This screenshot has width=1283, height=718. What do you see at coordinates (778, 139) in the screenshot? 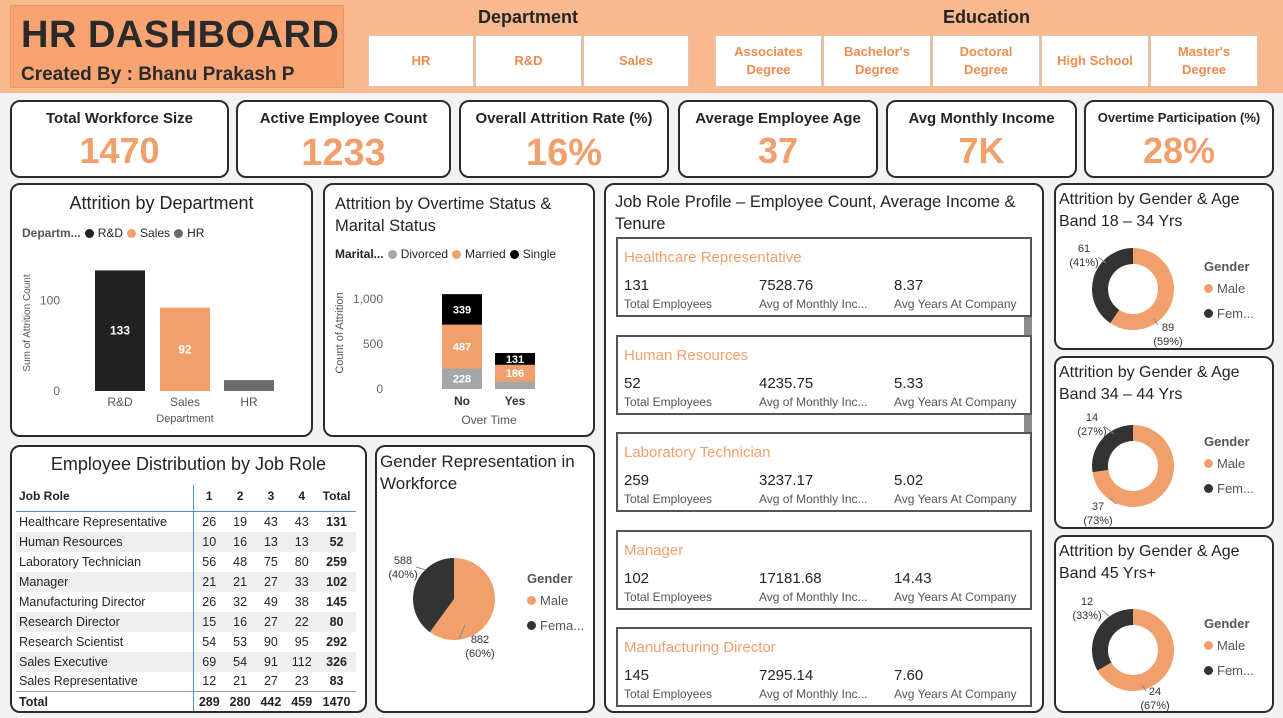
I see `kpi-average-age: Average Employee Age 37` at bounding box center [778, 139].